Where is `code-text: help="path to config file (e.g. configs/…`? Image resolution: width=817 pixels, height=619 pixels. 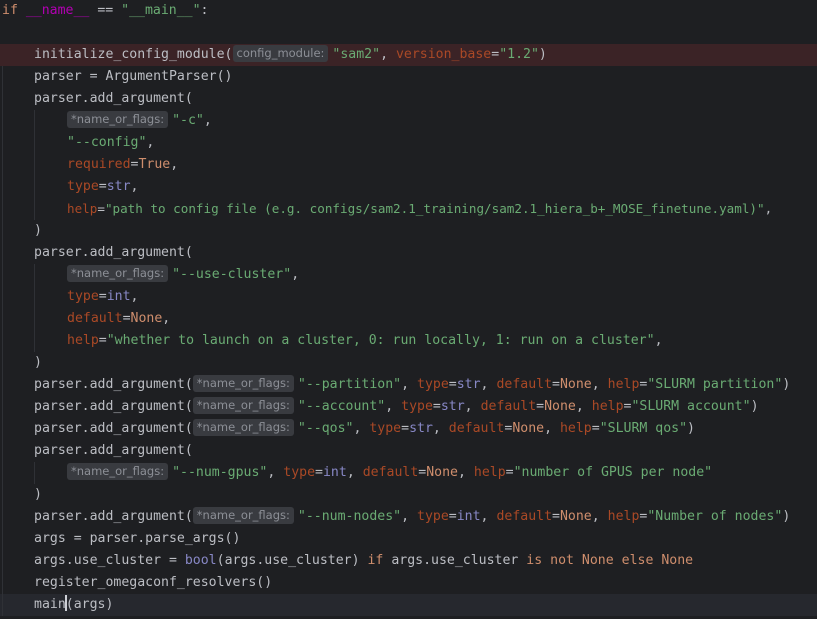
code-text: help="path to config file (e.g. configs/… is located at coordinates (420, 208).